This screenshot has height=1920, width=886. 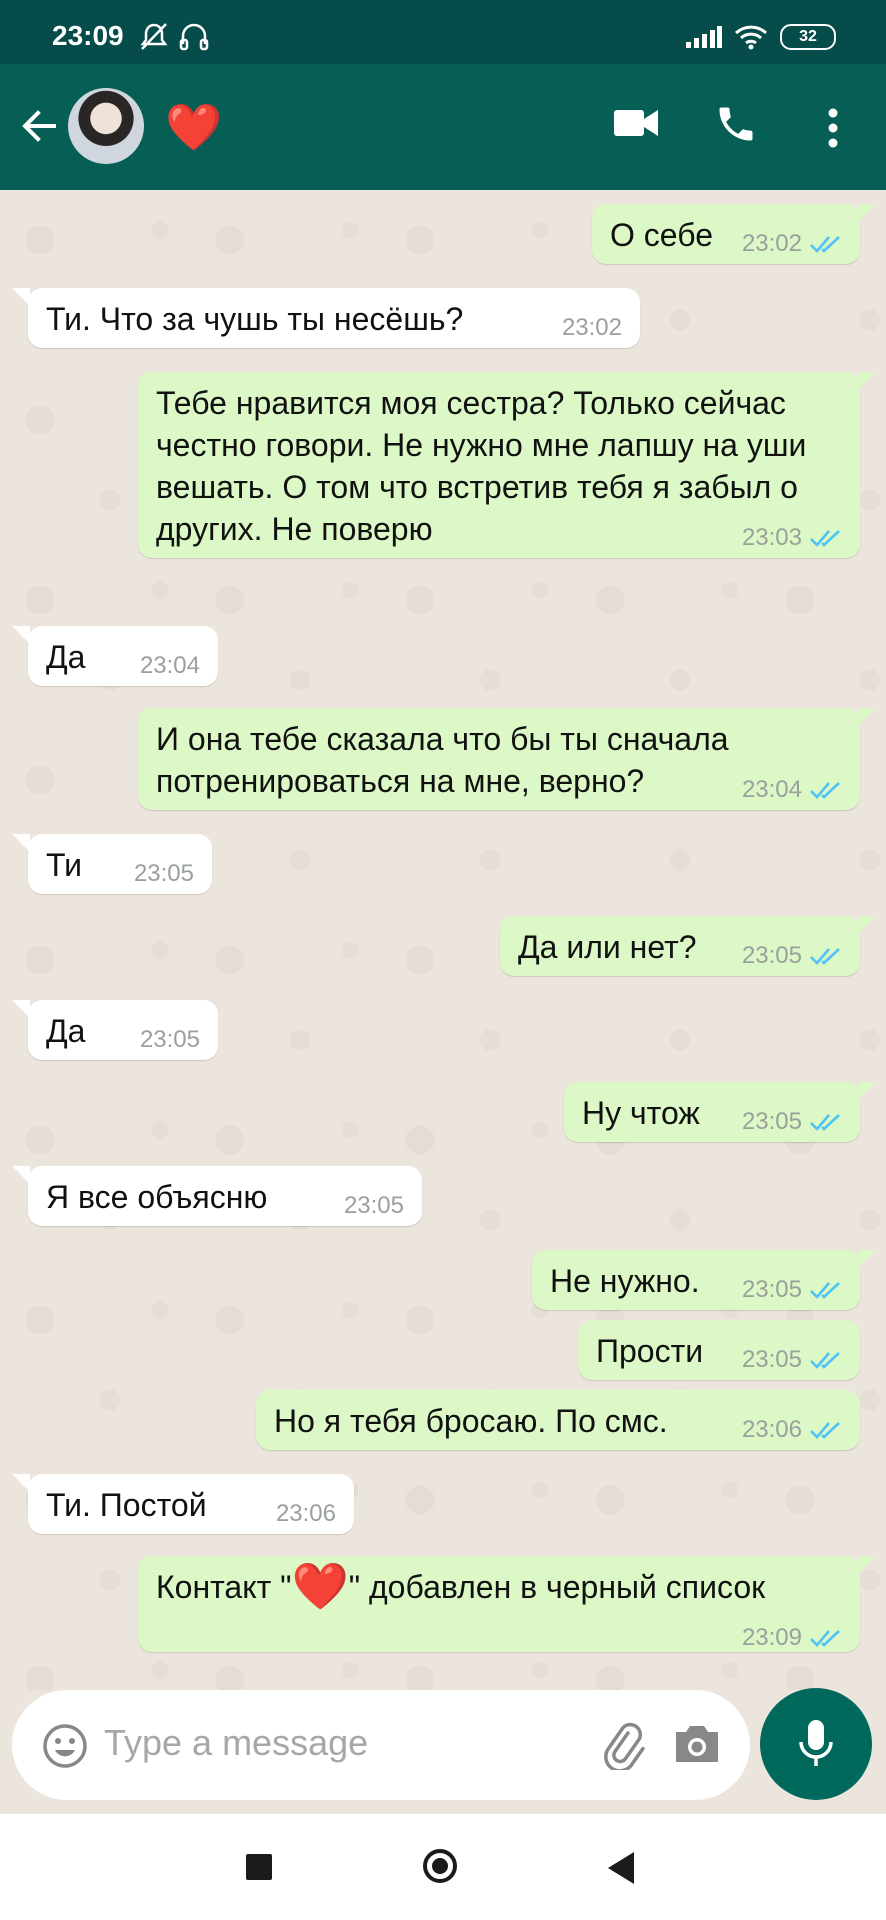 What do you see at coordinates (157, 1197) in the screenshot?
I see `message-text: Я все объясню` at bounding box center [157, 1197].